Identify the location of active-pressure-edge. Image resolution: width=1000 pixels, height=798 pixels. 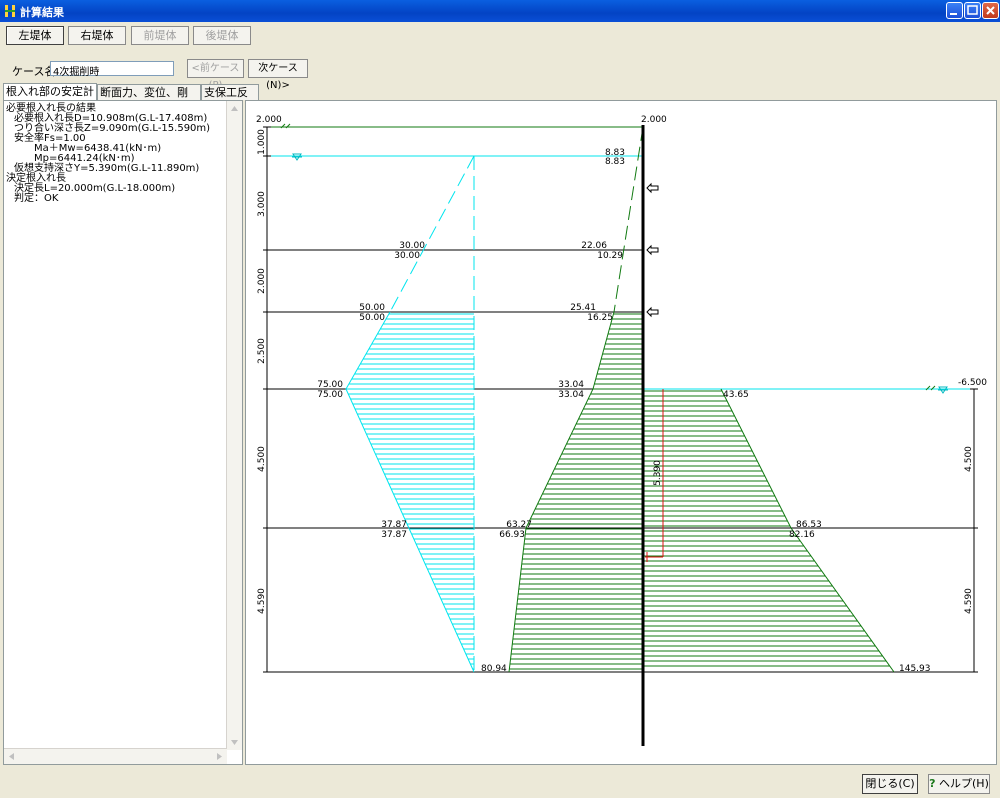
(561, 492).